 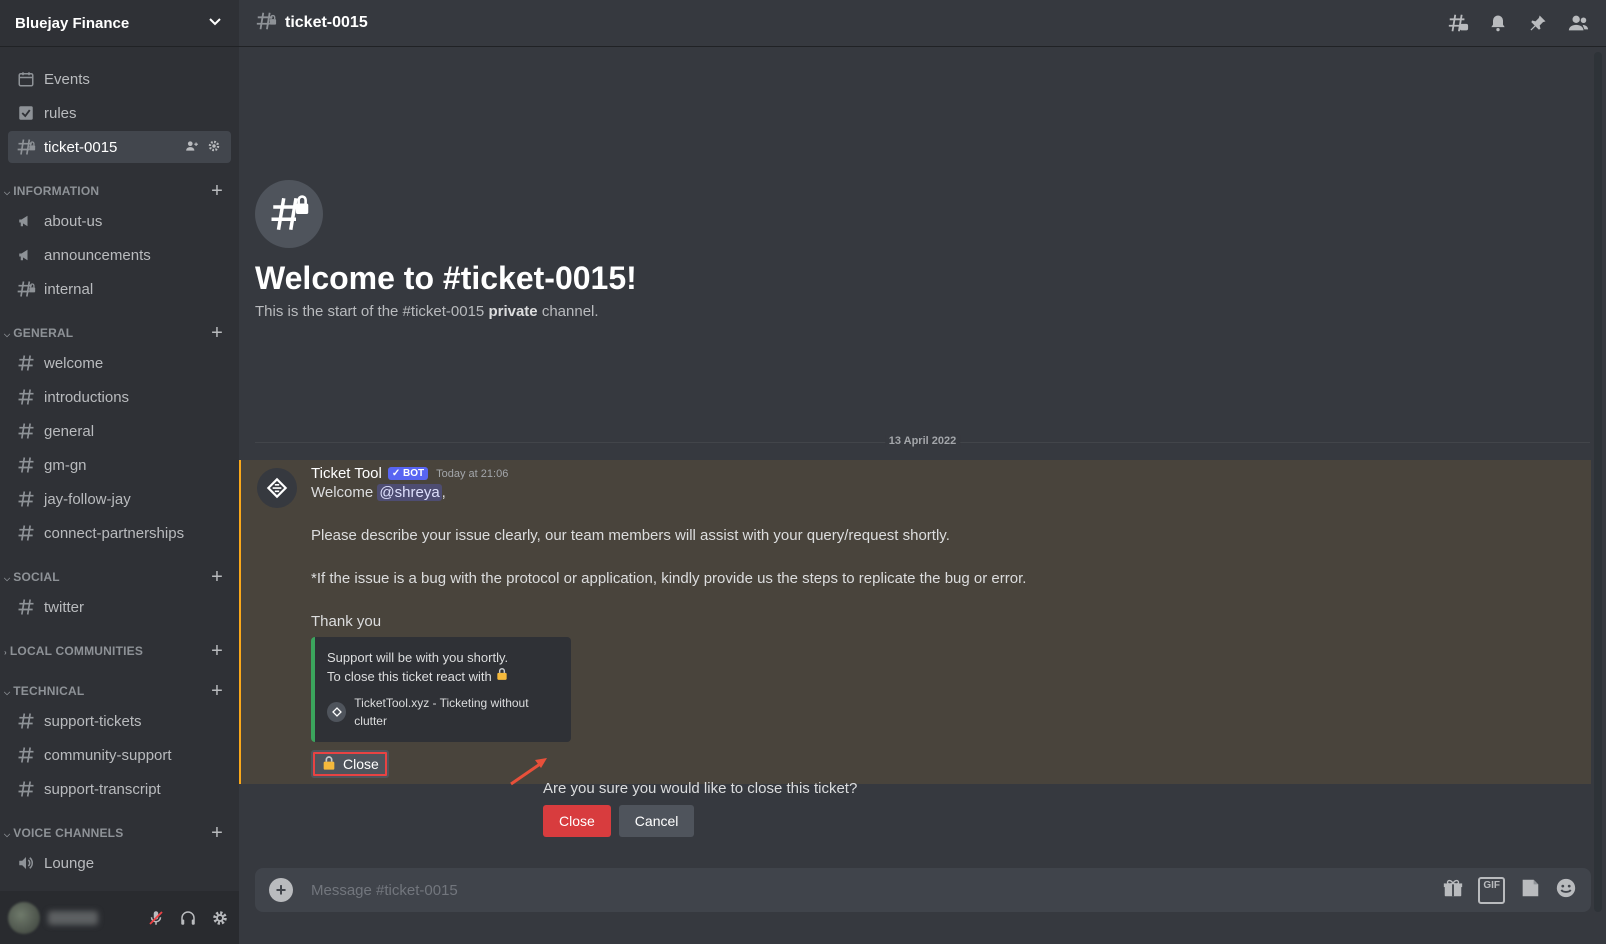 What do you see at coordinates (215, 23) in the screenshot?
I see `chevron-down-icon` at bounding box center [215, 23].